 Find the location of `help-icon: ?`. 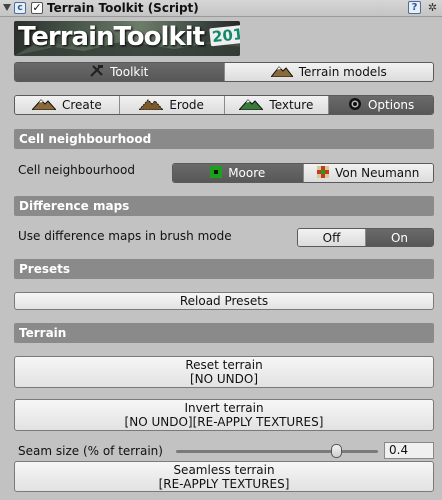

help-icon: ? is located at coordinates (414, 7).